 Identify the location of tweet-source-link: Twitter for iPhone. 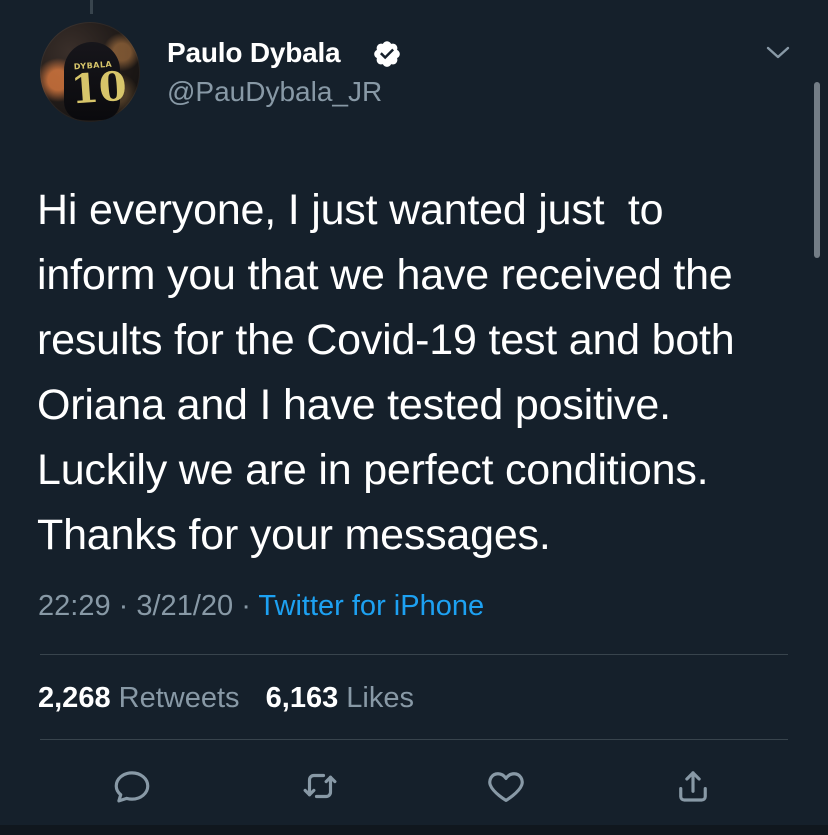
(371, 606).